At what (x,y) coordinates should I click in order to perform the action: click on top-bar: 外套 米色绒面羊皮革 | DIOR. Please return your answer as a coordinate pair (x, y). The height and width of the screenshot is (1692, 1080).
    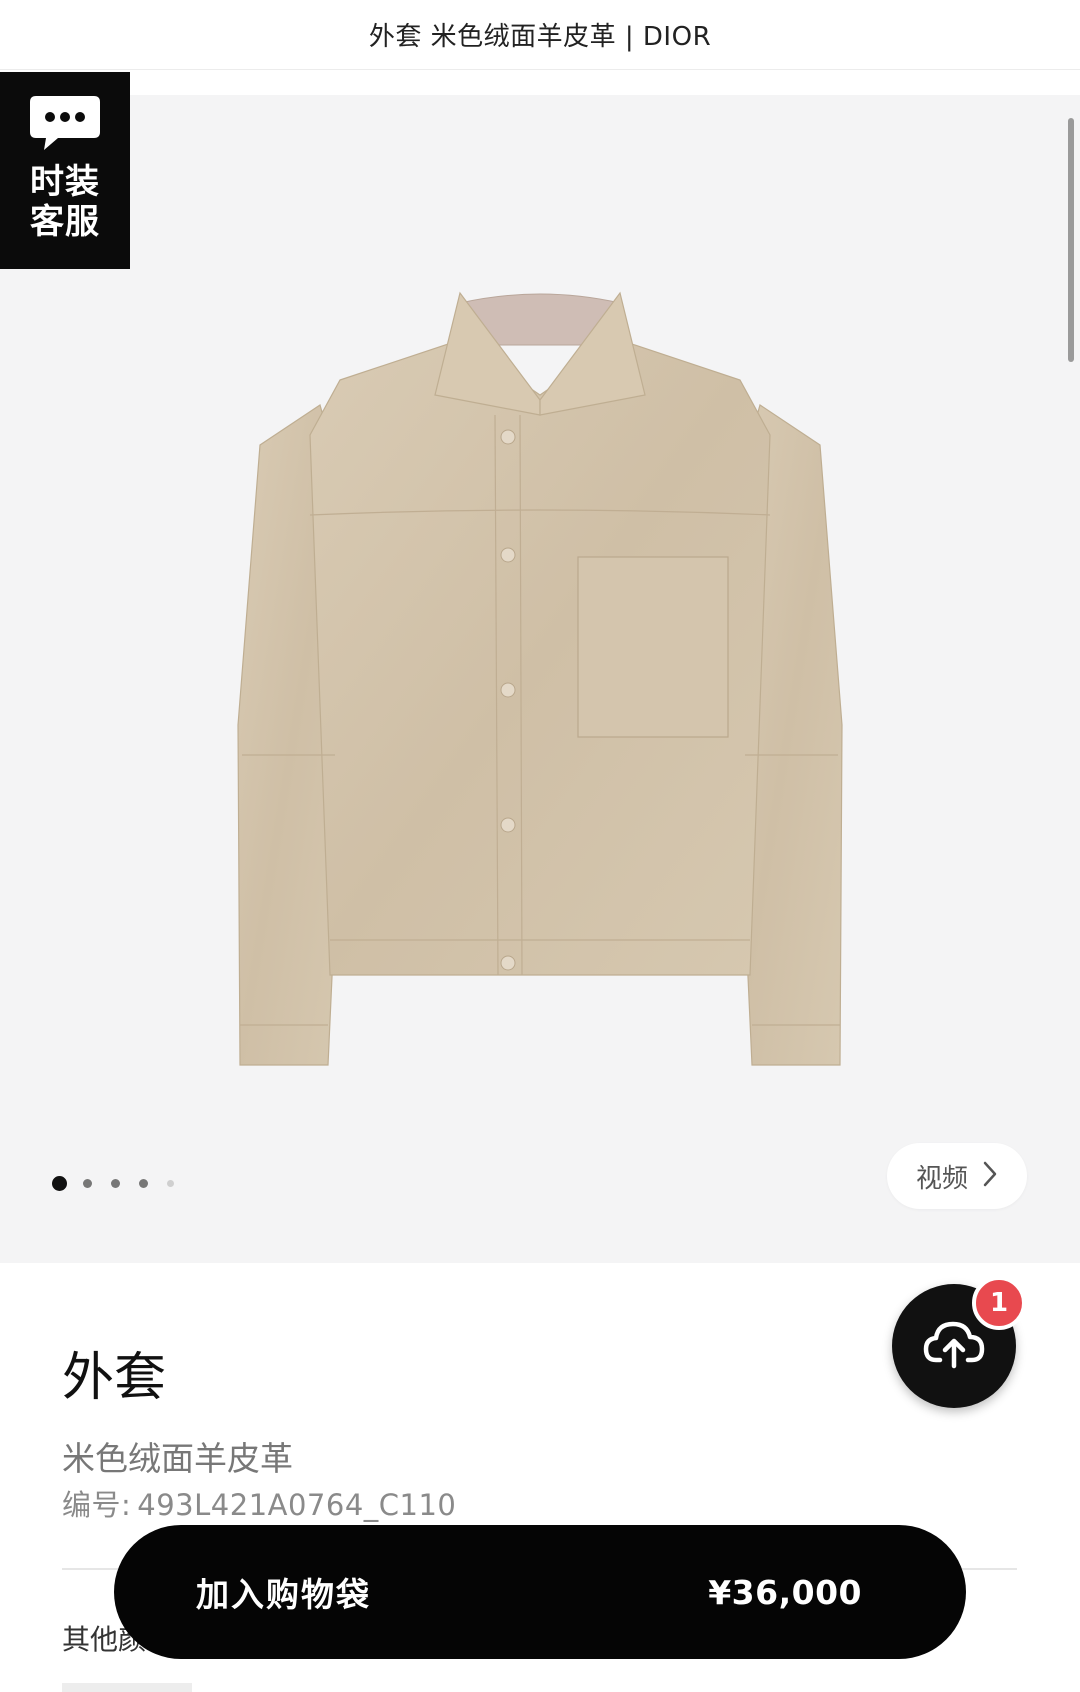
    Looking at the image, I should click on (540, 35).